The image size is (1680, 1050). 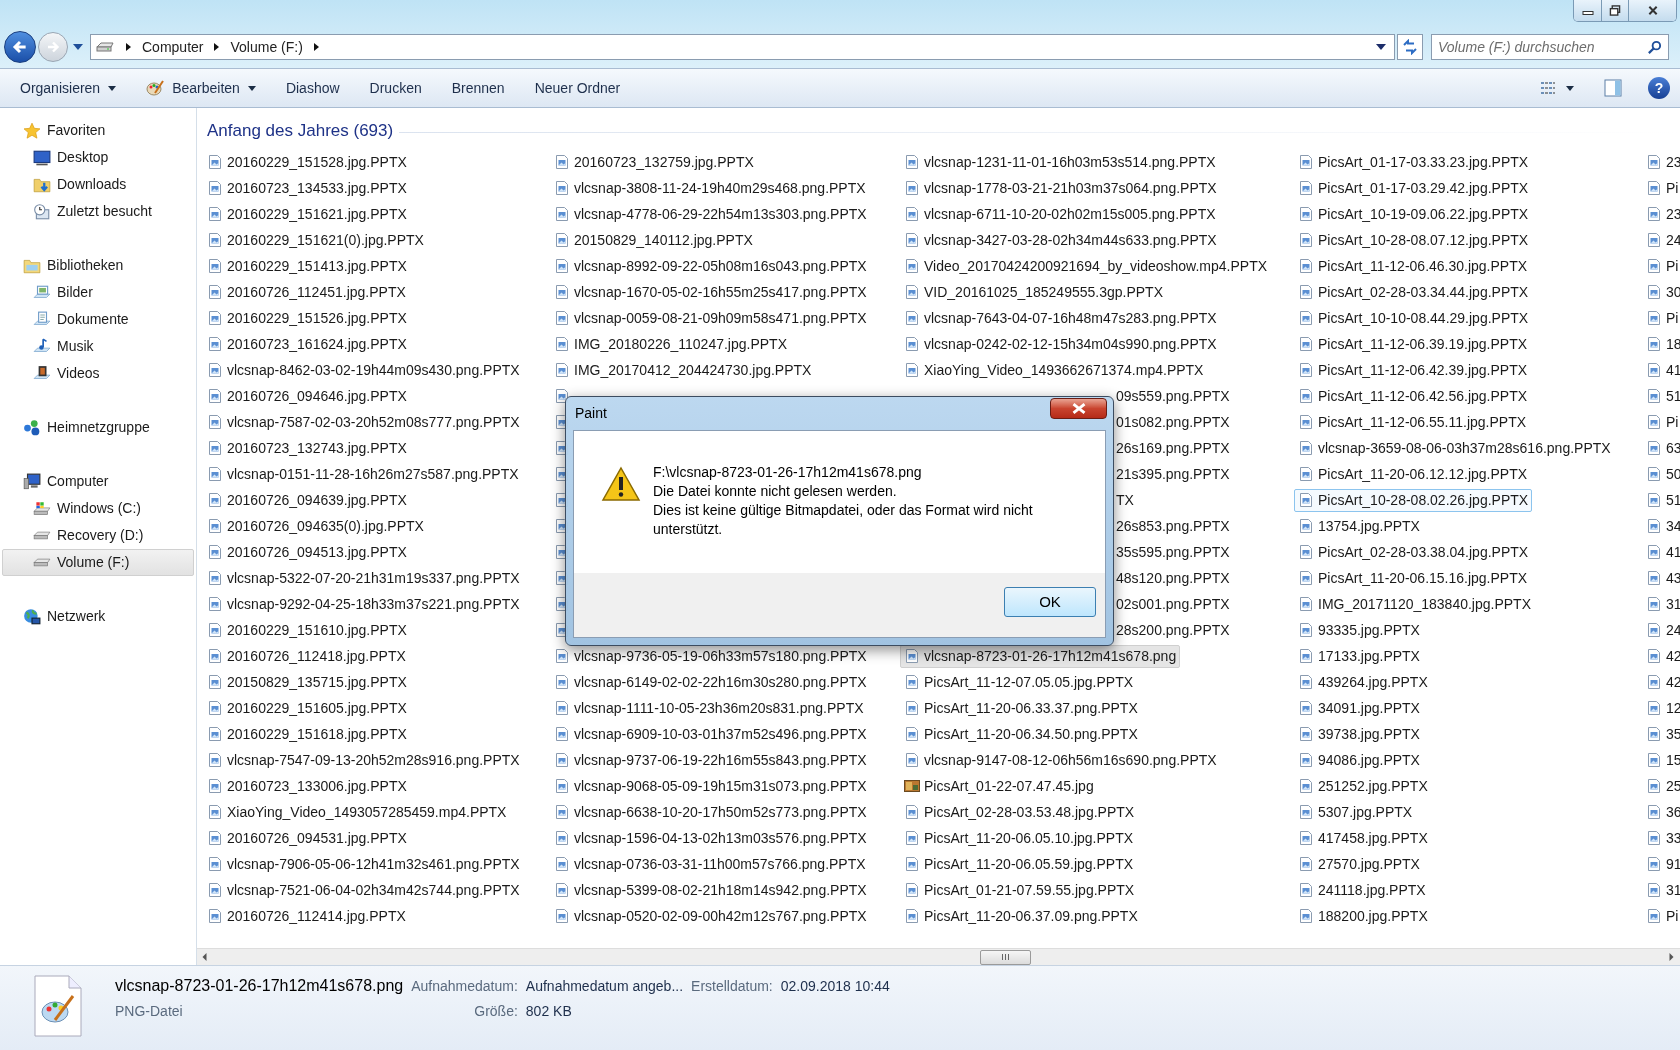 I want to click on file-item: 20160723_133006.jpg.PPTX, so click(x=307, y=786).